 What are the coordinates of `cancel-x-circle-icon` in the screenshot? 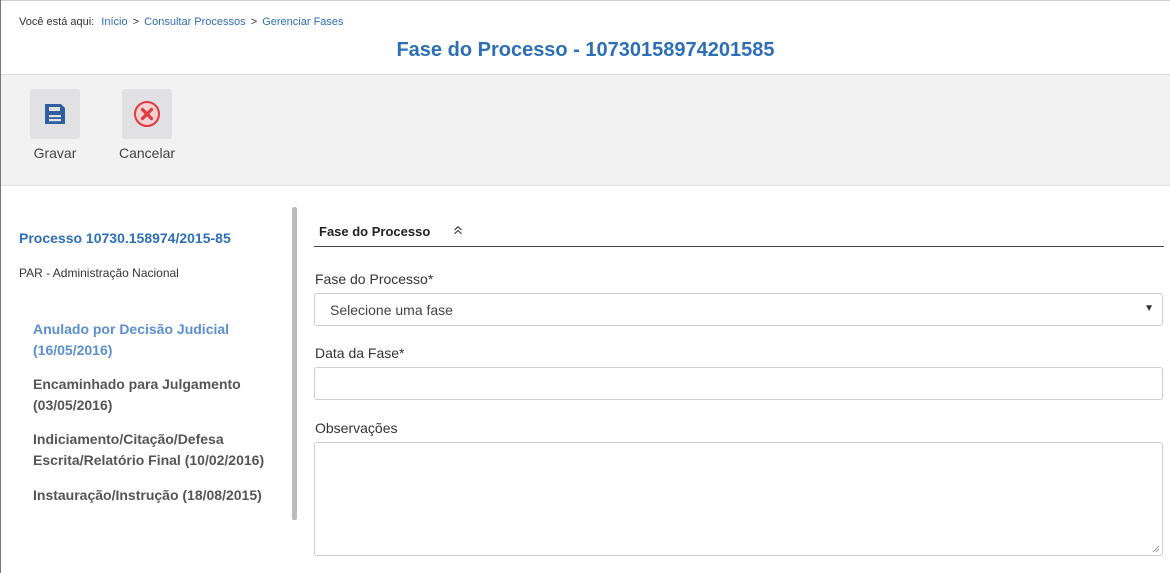 It's located at (147, 114).